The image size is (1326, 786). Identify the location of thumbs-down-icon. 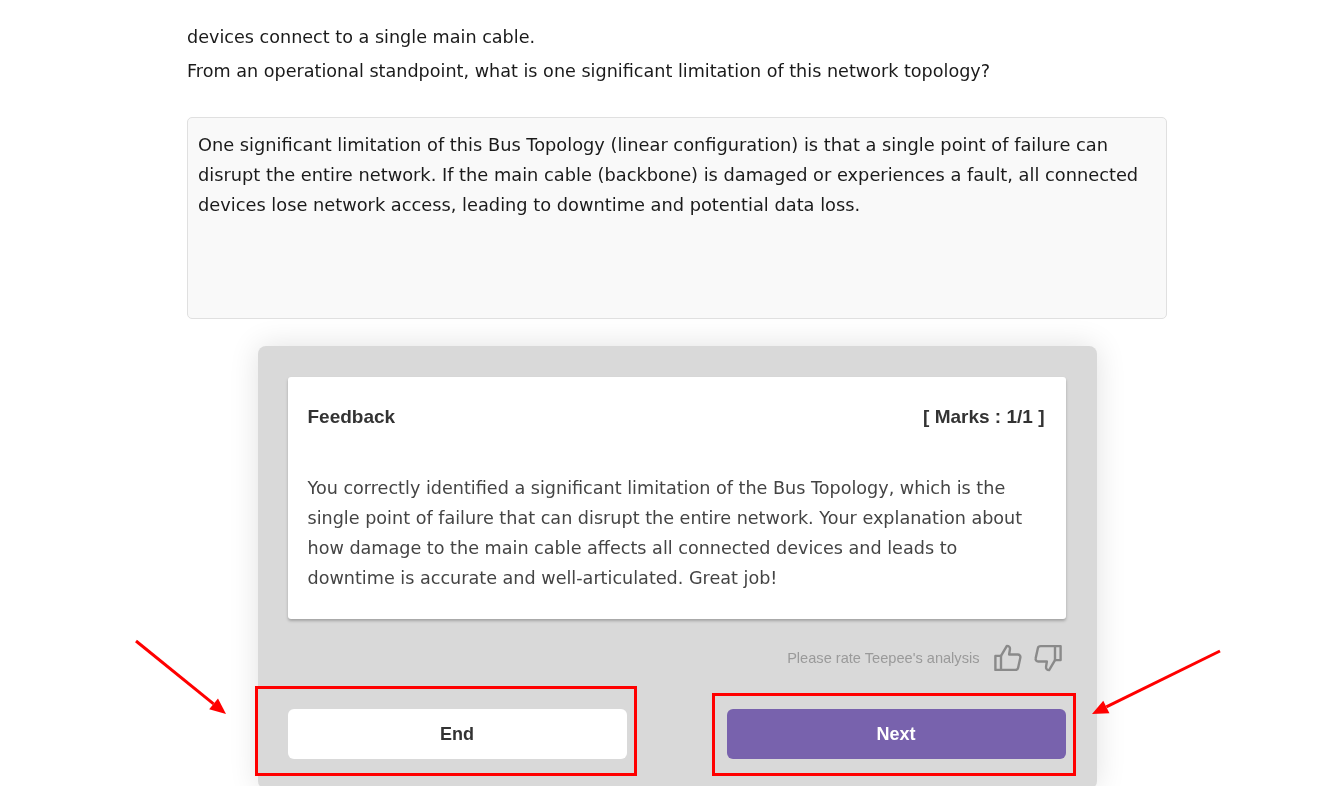
(1047, 658).